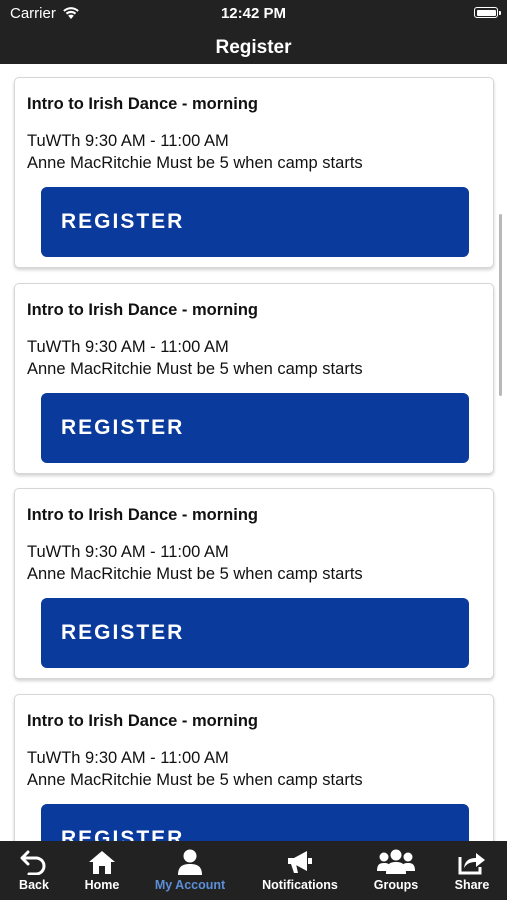  What do you see at coordinates (300, 862) in the screenshot?
I see `megaphone-icon` at bounding box center [300, 862].